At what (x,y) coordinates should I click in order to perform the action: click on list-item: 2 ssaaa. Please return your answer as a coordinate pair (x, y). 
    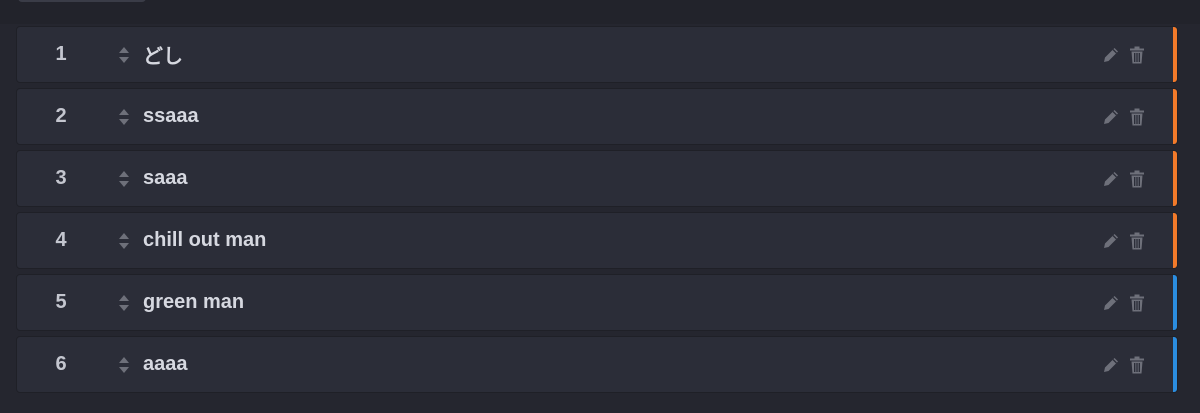
    Looking at the image, I should click on (597, 116).